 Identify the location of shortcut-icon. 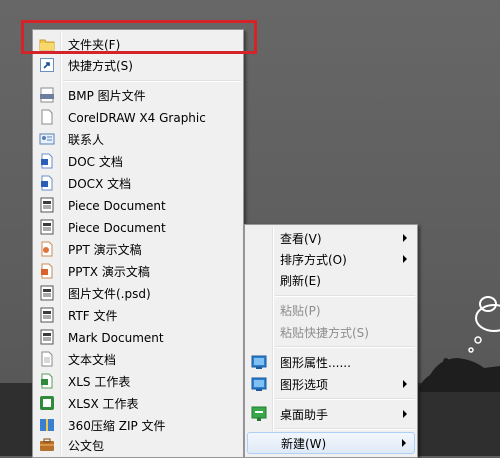
(47, 65).